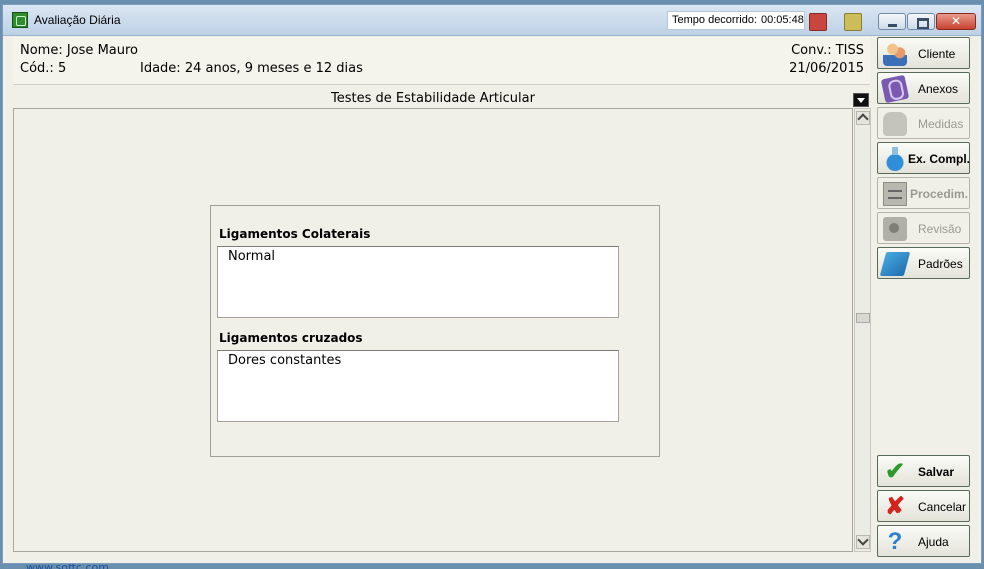 The height and width of the screenshot is (569, 984). I want to click on timer-value: 00:05:48, so click(782, 20).